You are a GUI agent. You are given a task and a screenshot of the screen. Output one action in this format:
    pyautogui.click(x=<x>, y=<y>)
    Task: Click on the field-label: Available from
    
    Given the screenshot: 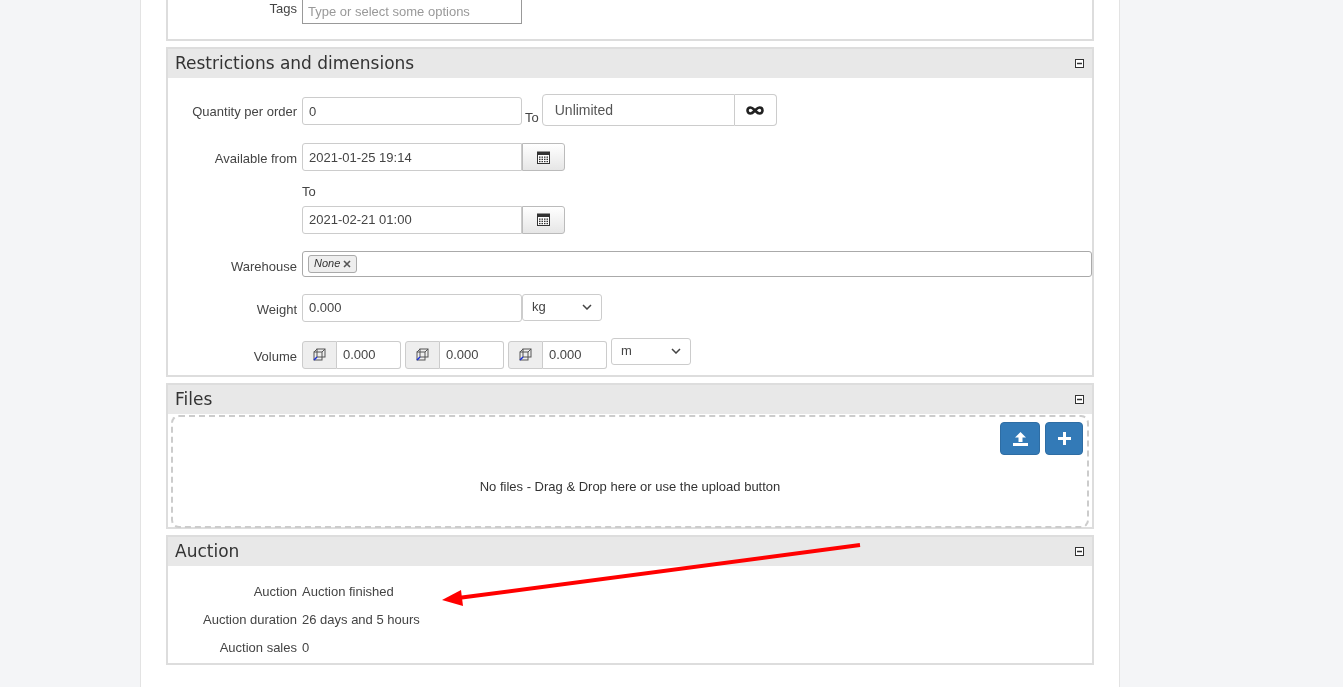 What is the action you would take?
    pyautogui.click(x=255, y=158)
    